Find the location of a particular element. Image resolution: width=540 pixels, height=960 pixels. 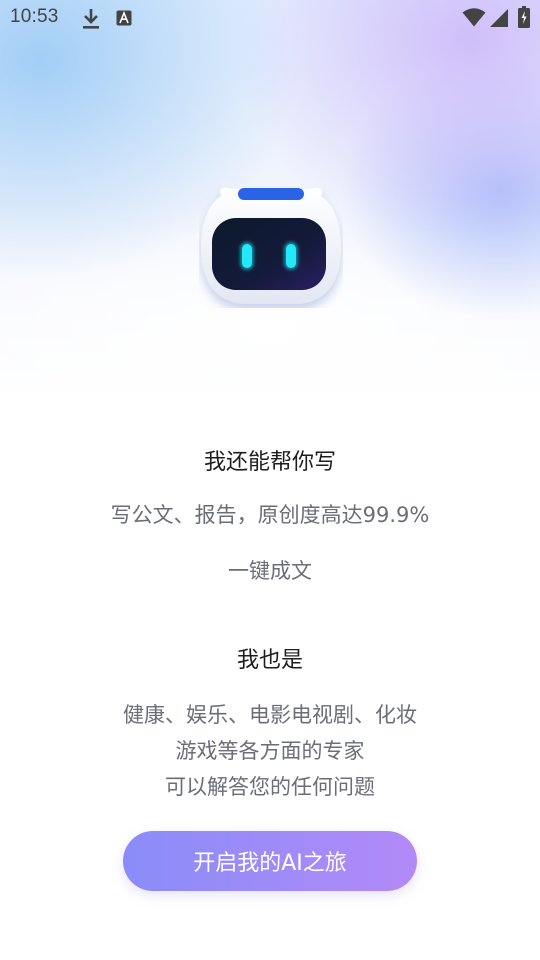

section1-line2: 一键成文 is located at coordinates (270, 571).